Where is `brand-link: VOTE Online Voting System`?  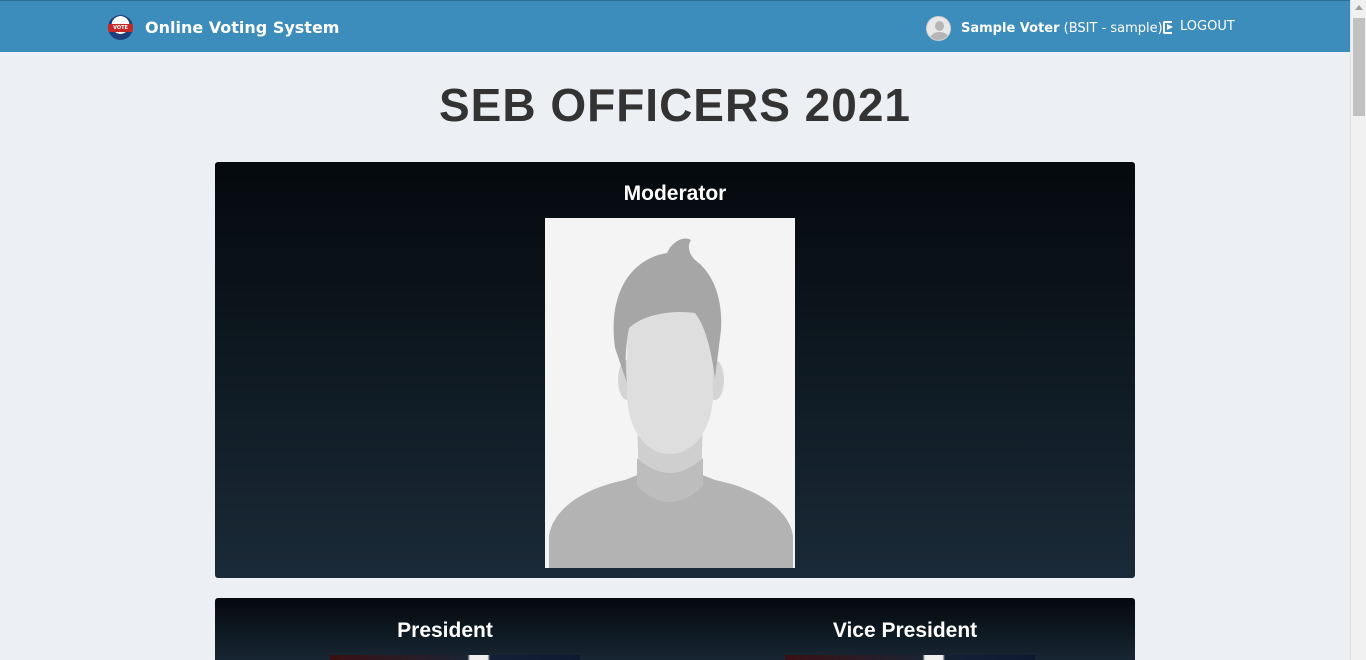 brand-link: VOTE Online Voting System is located at coordinates (223, 27).